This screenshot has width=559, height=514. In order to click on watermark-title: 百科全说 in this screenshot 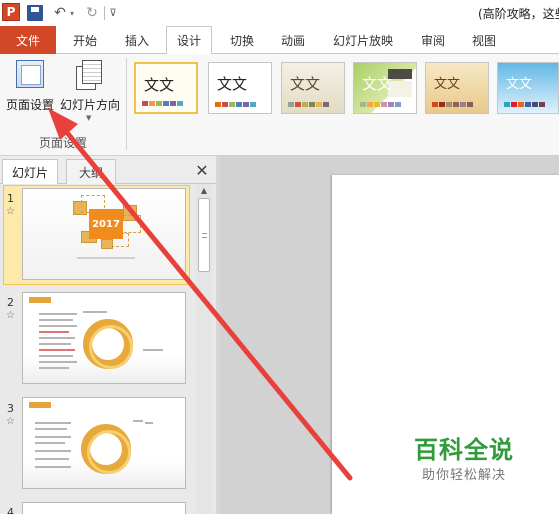, I will do `click(464, 450)`.